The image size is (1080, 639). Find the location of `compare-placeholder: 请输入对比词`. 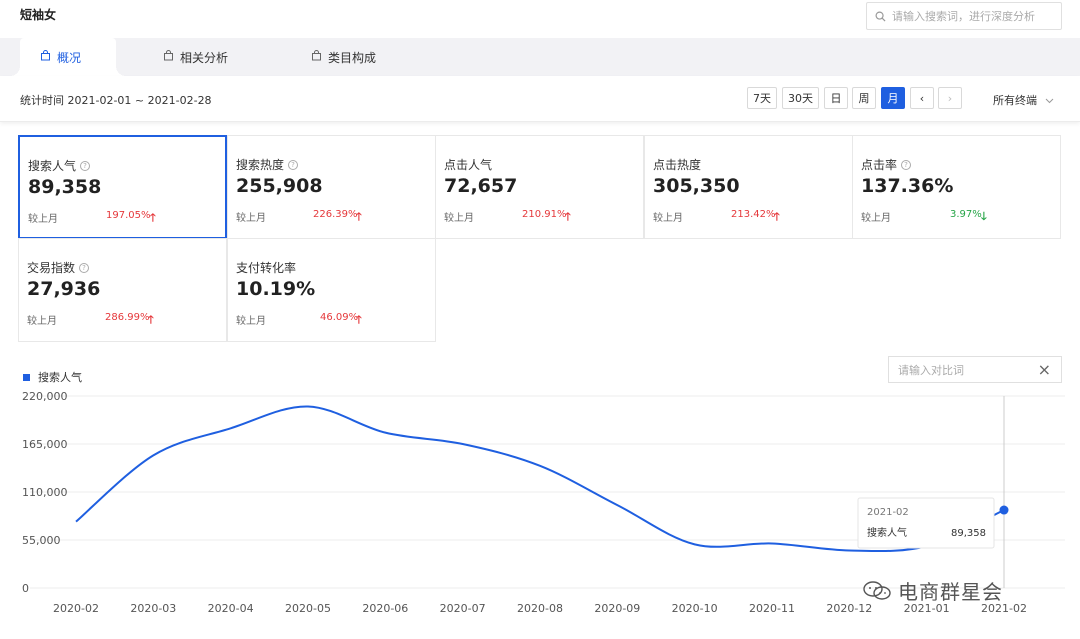

compare-placeholder: 请输入对比词 is located at coordinates (931, 370).